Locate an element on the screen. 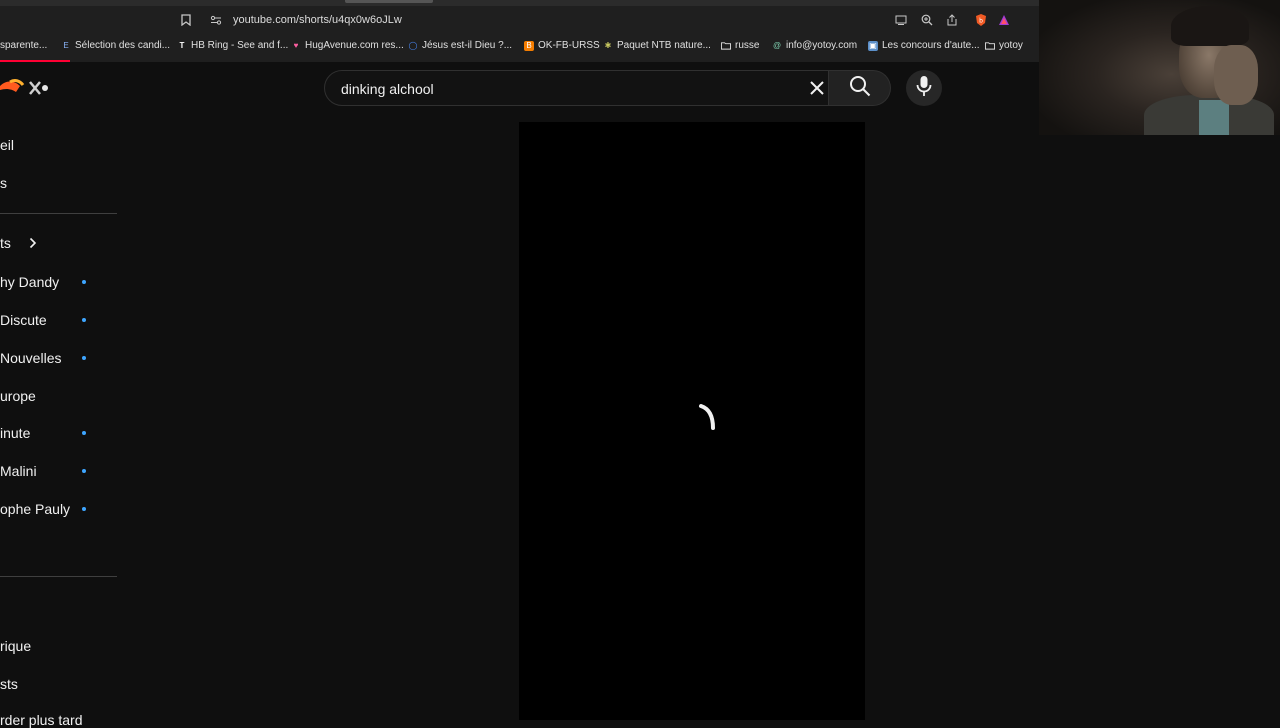 The image size is (1280, 728). bookmark-icon is located at coordinates (186, 20).